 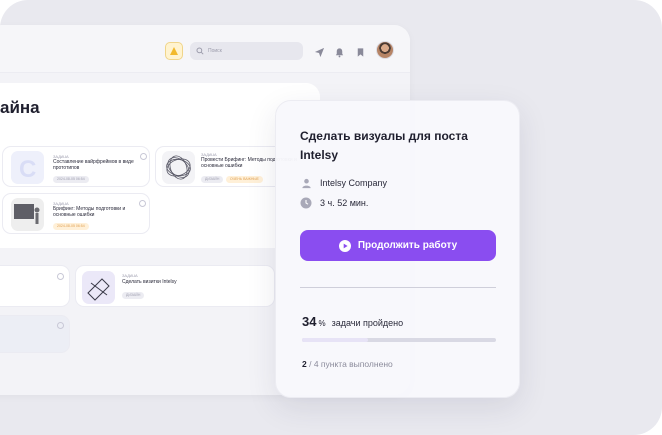 I want to click on progress-bar, so click(x=399, y=340).